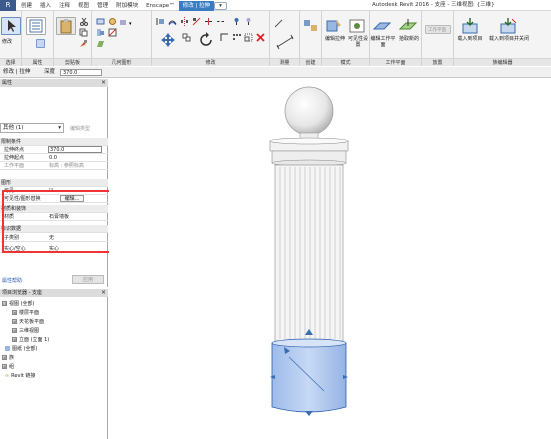 Image resolution: width=551 pixels, height=439 pixels. Describe the element at coordinates (11, 26) in the screenshot. I see `modify-button` at that location.